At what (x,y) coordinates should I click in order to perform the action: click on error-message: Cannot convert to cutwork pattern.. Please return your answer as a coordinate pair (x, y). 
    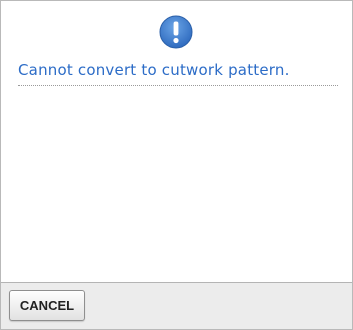
    Looking at the image, I should click on (154, 70).